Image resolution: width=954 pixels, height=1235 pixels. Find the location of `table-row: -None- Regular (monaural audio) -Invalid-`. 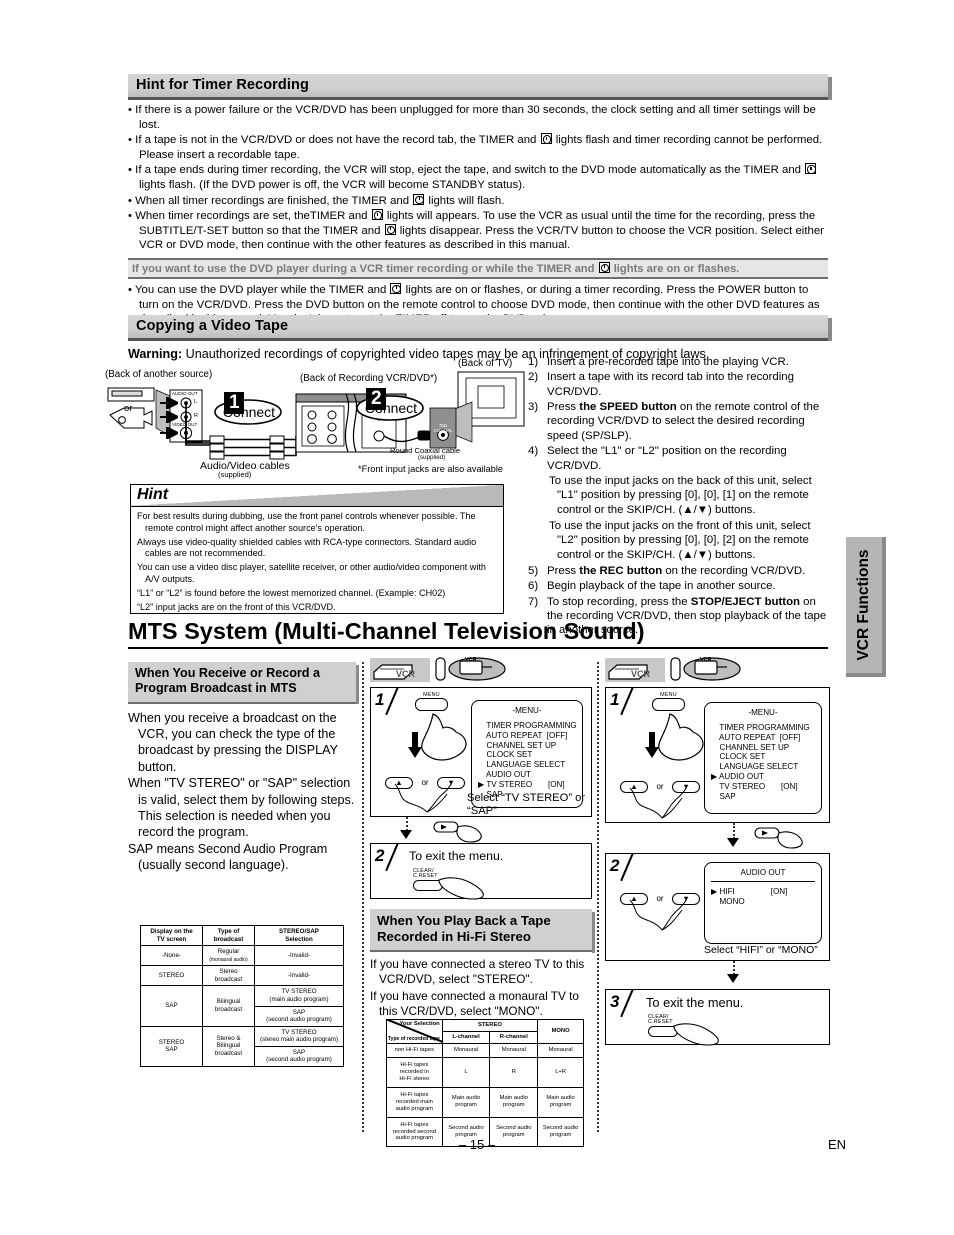

table-row: -None- Regular (monaural audio) -Invalid- is located at coordinates (242, 956).